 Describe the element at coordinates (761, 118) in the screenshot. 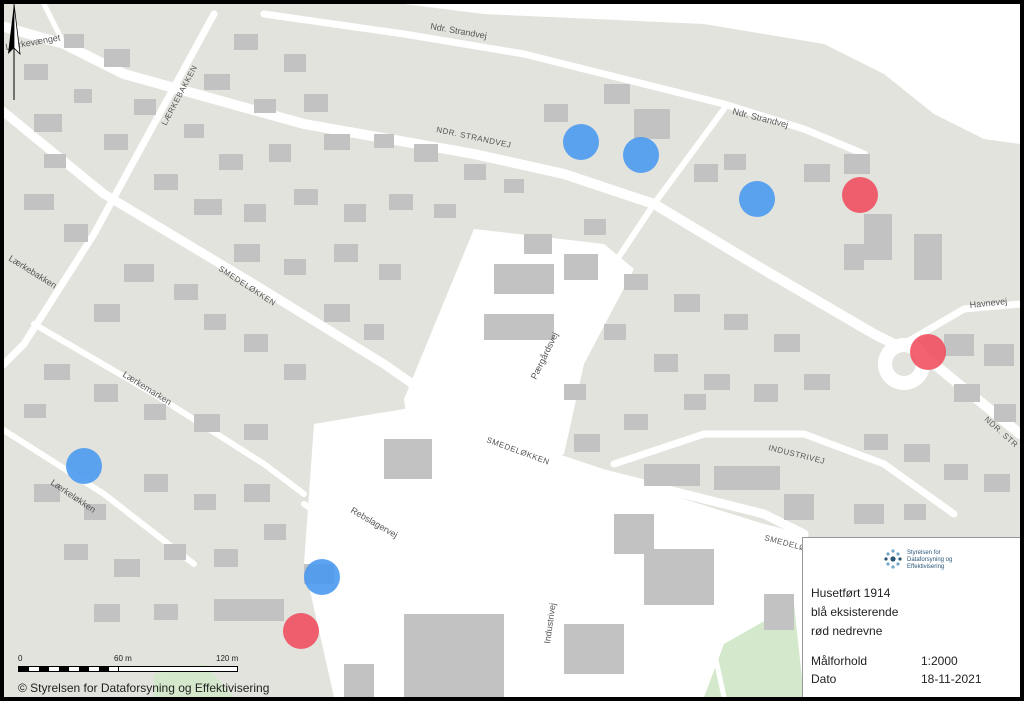

I see `street-label-ndr-strandvej-right: Ndr. Strandvej` at that location.